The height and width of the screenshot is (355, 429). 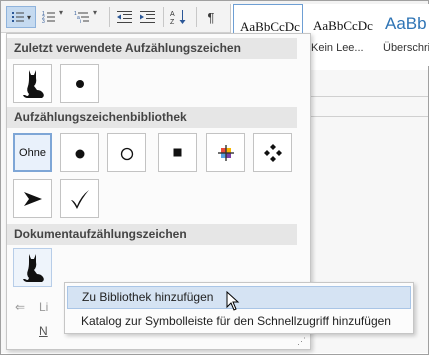 I want to click on color-cross-bullet-icon, so click(x=225, y=152).